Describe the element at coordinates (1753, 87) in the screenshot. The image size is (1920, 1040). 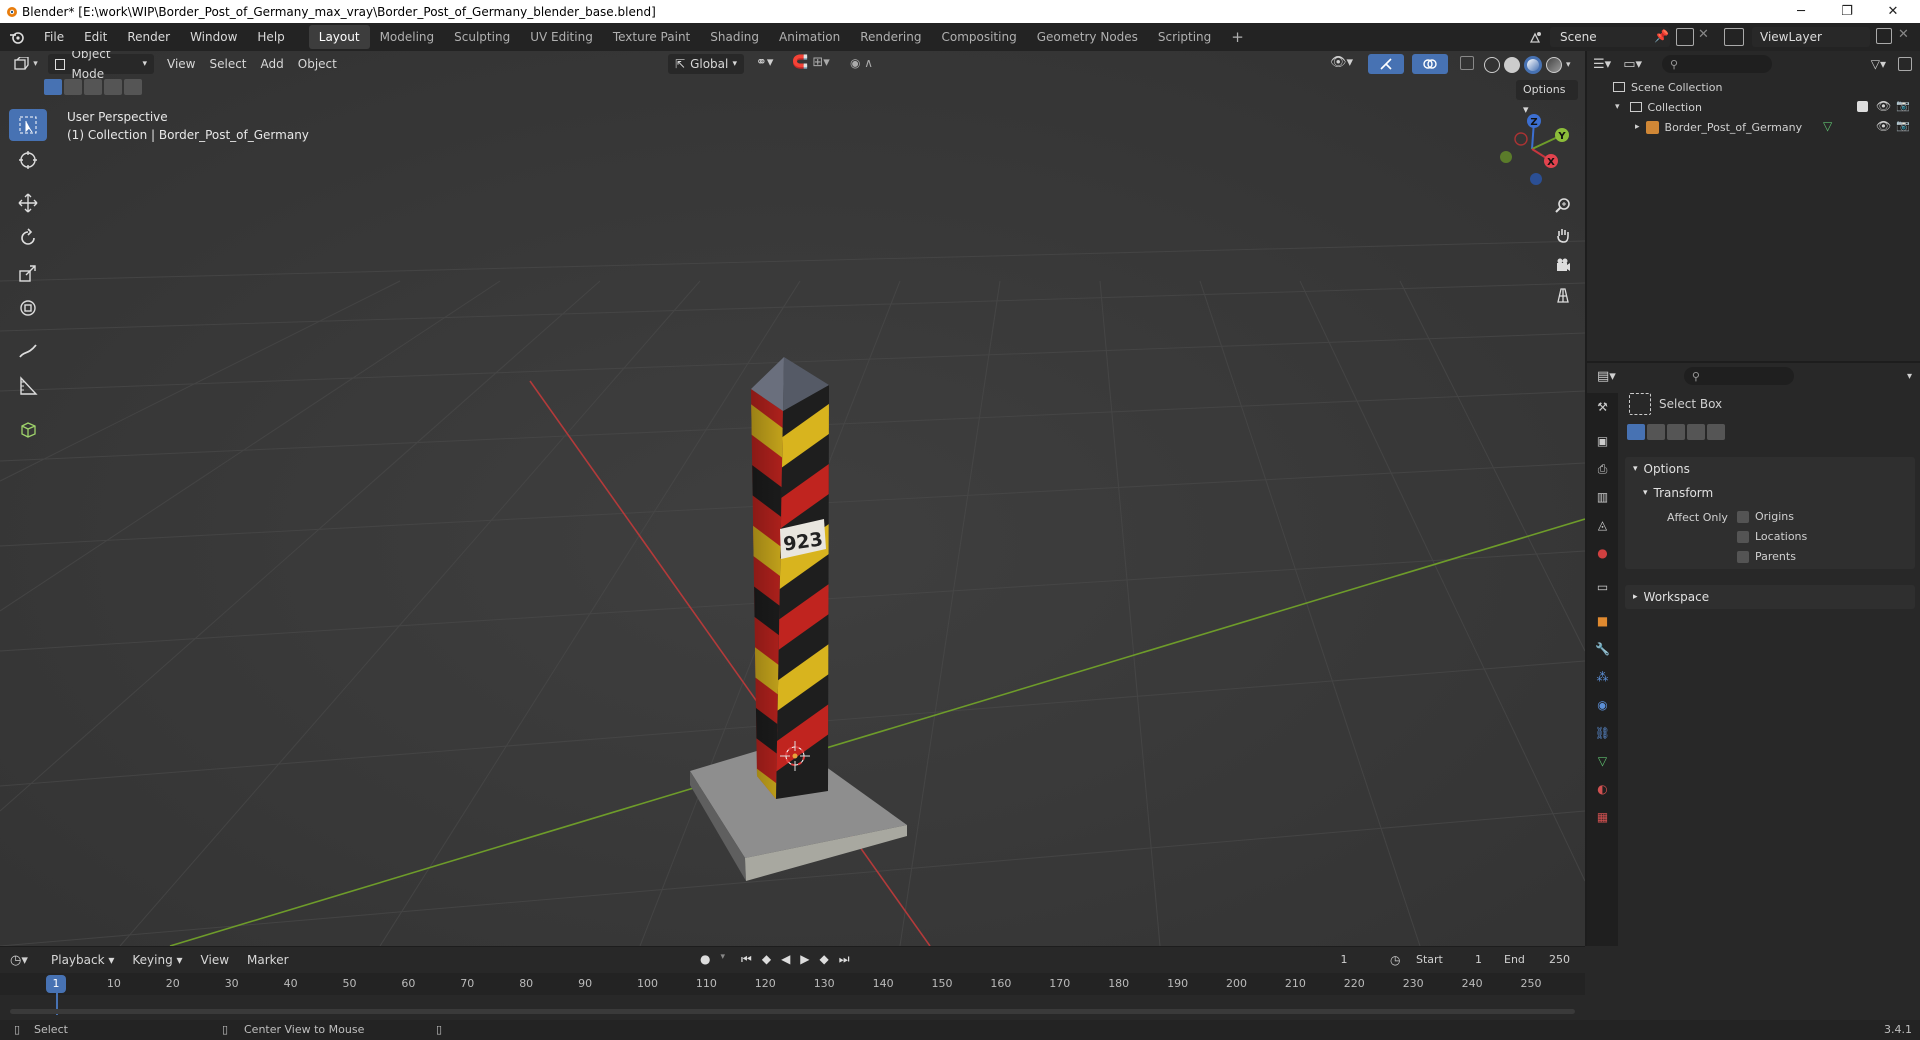
I see `outliner-row-scene-collection: Scene Collection` at that location.